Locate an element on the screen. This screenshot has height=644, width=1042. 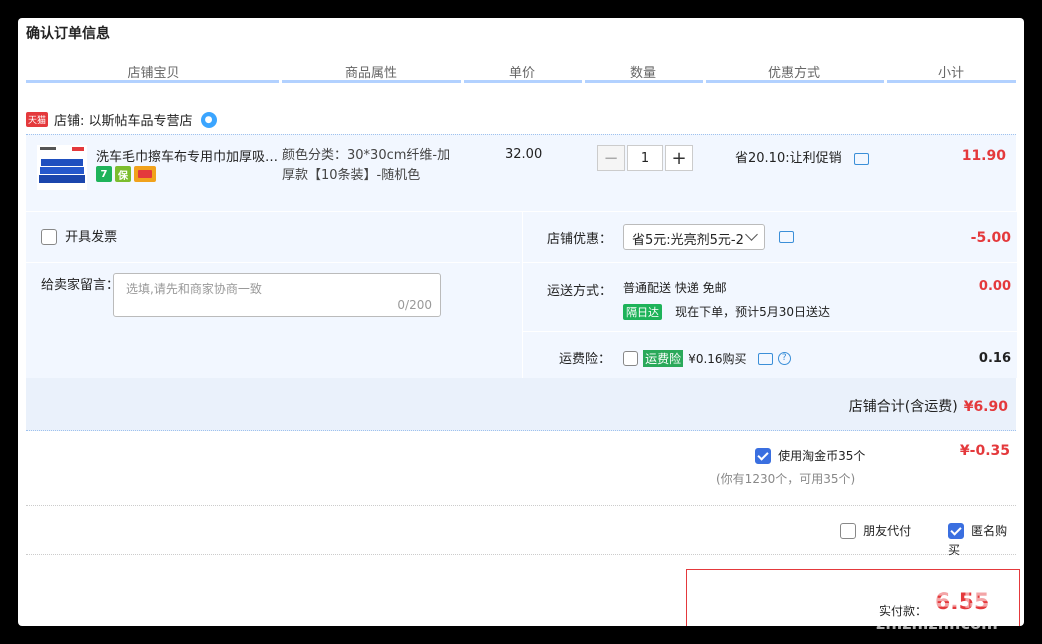
coin-label: 使用淘金币35个 is located at coordinates (822, 456).